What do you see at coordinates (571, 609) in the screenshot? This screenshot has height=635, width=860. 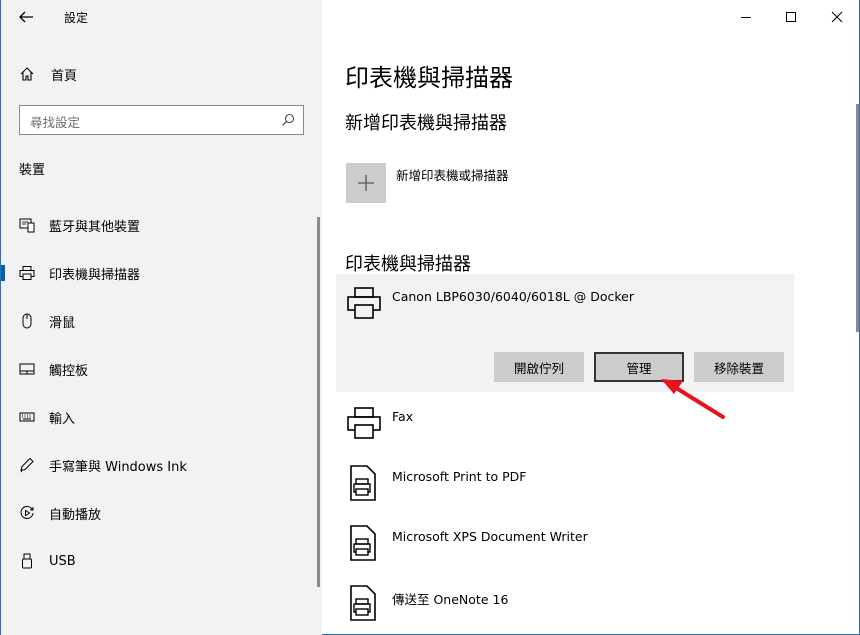 I see `printer-list-item: 傳送至 OneNote 16` at bounding box center [571, 609].